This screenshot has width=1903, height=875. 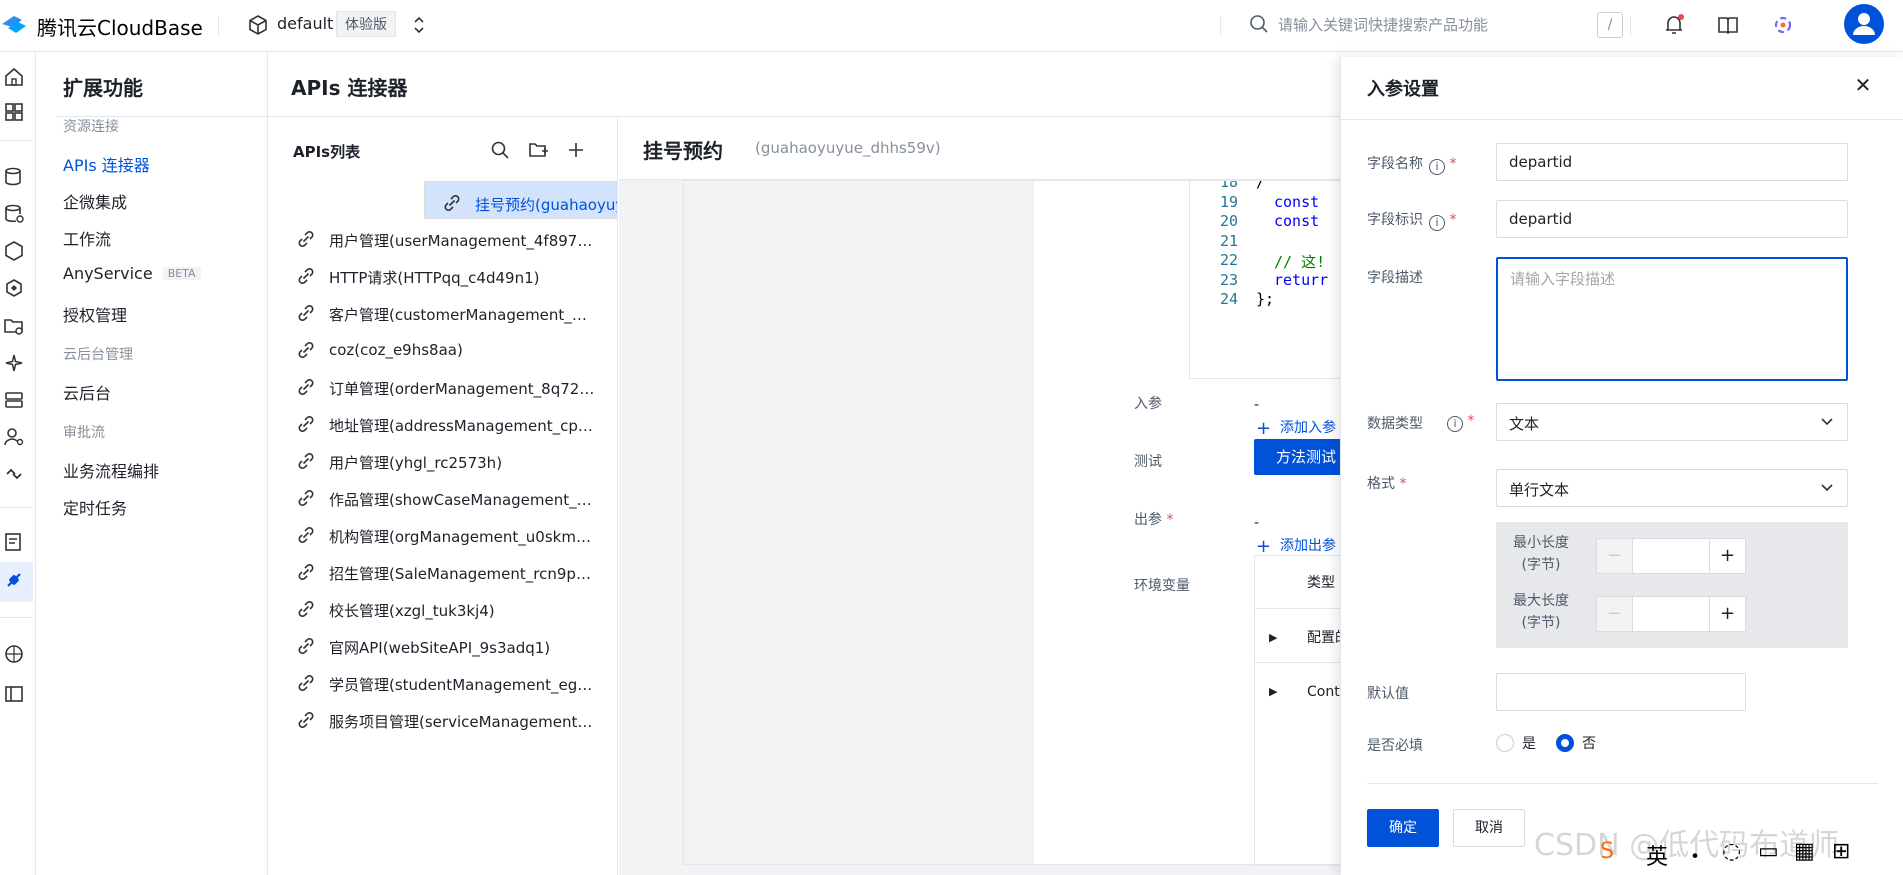 What do you see at coordinates (87, 238) in the screenshot?
I see `nav-item-workflow: 工作流` at bounding box center [87, 238].